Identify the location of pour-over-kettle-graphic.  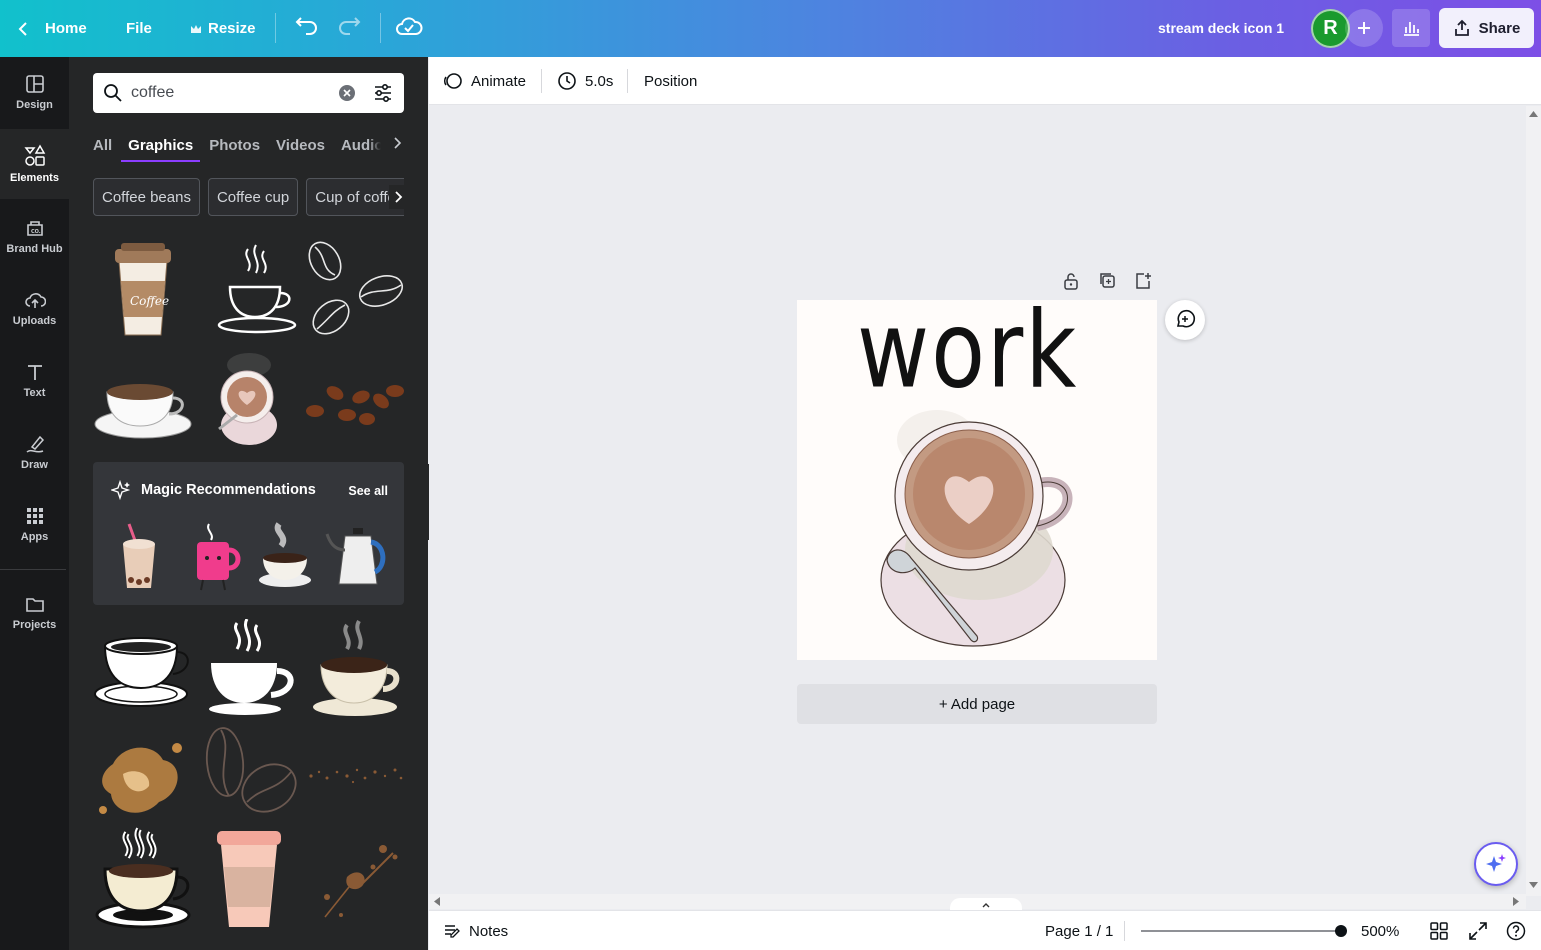
(358, 556).